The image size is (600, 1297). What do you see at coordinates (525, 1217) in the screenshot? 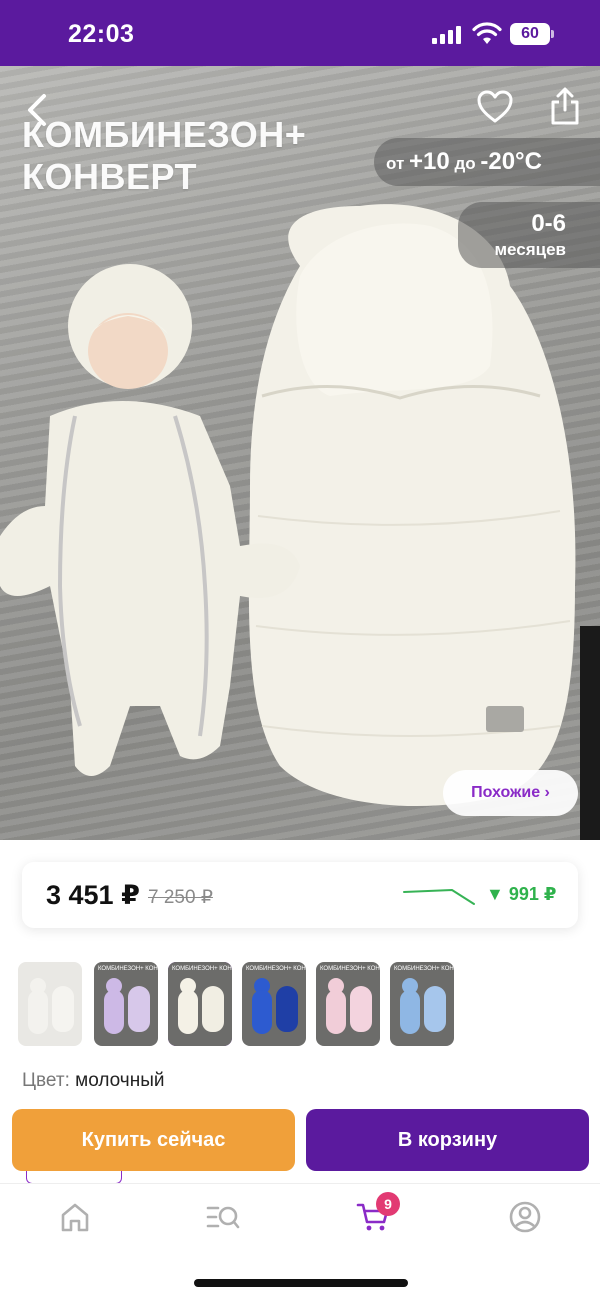
I see `profile-icon` at bounding box center [525, 1217].